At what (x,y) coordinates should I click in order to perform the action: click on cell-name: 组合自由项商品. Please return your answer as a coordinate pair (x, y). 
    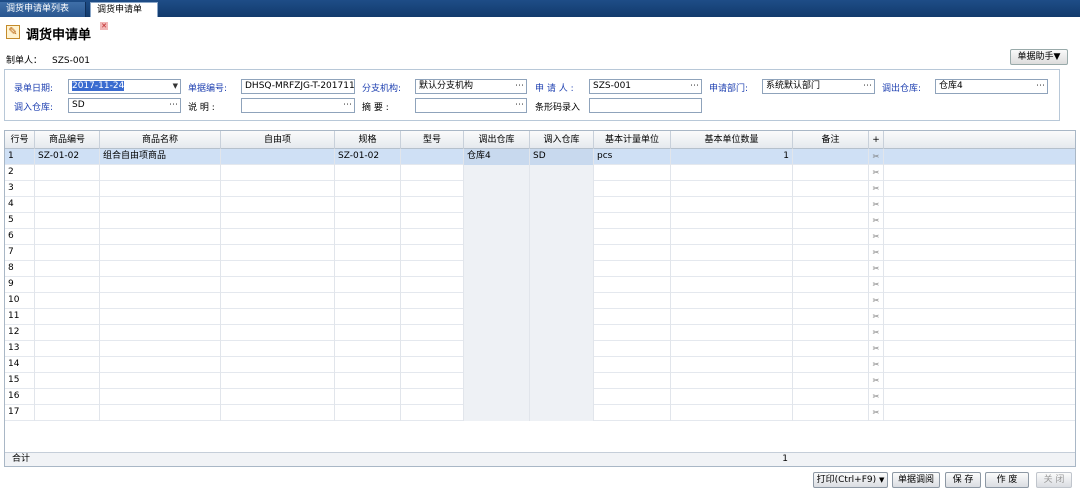
    Looking at the image, I should click on (160, 157).